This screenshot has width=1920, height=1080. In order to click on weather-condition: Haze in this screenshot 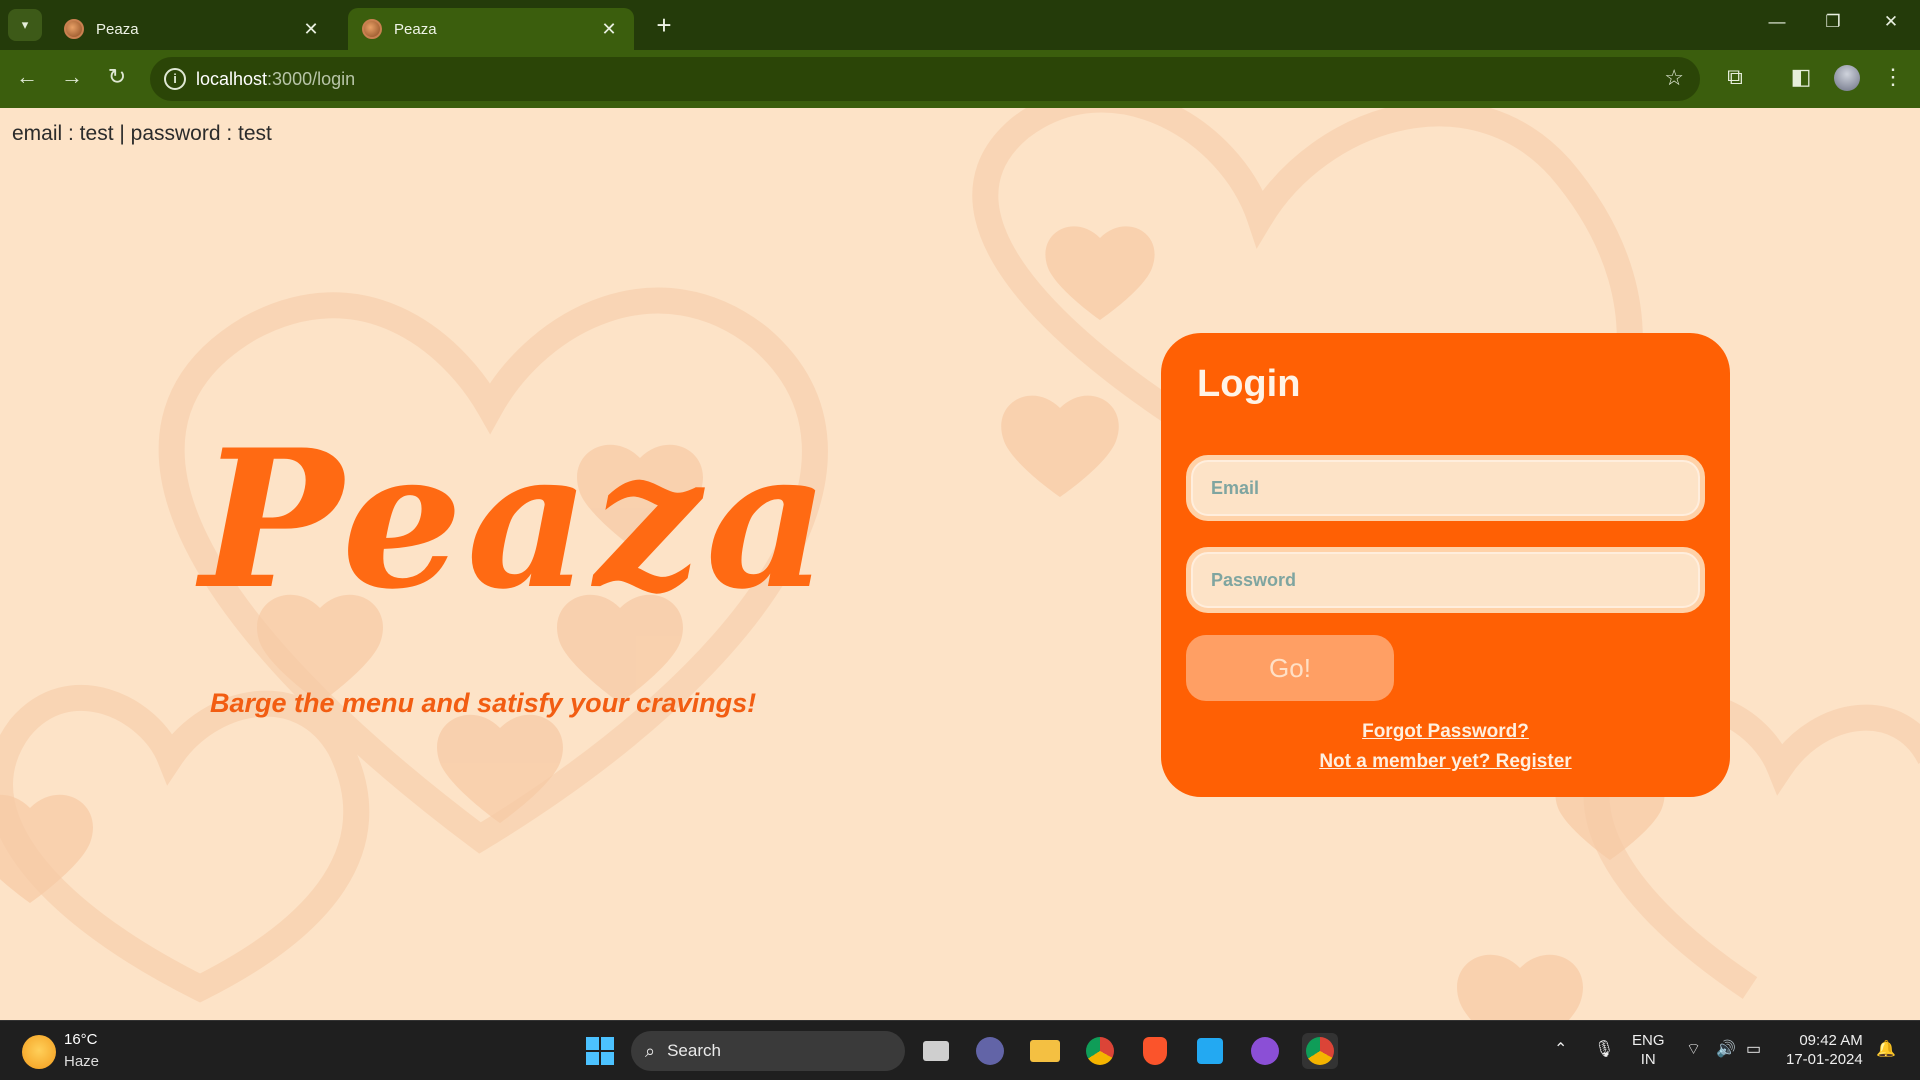, I will do `click(81, 1061)`.